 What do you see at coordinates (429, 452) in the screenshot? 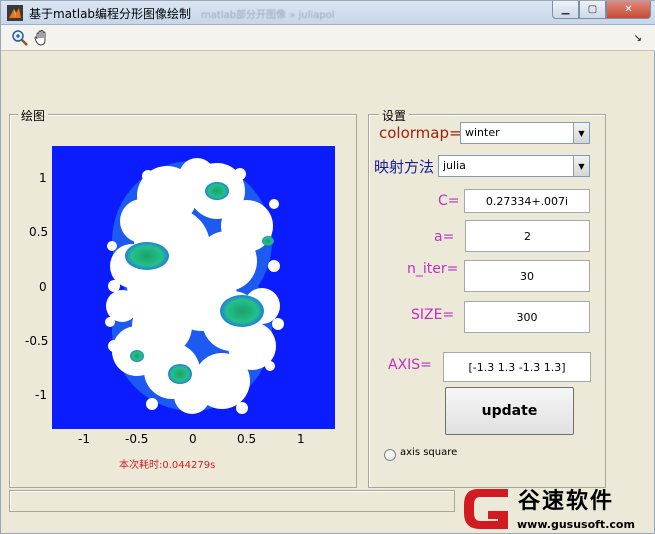
I see `axis-square-label: axis square` at bounding box center [429, 452].